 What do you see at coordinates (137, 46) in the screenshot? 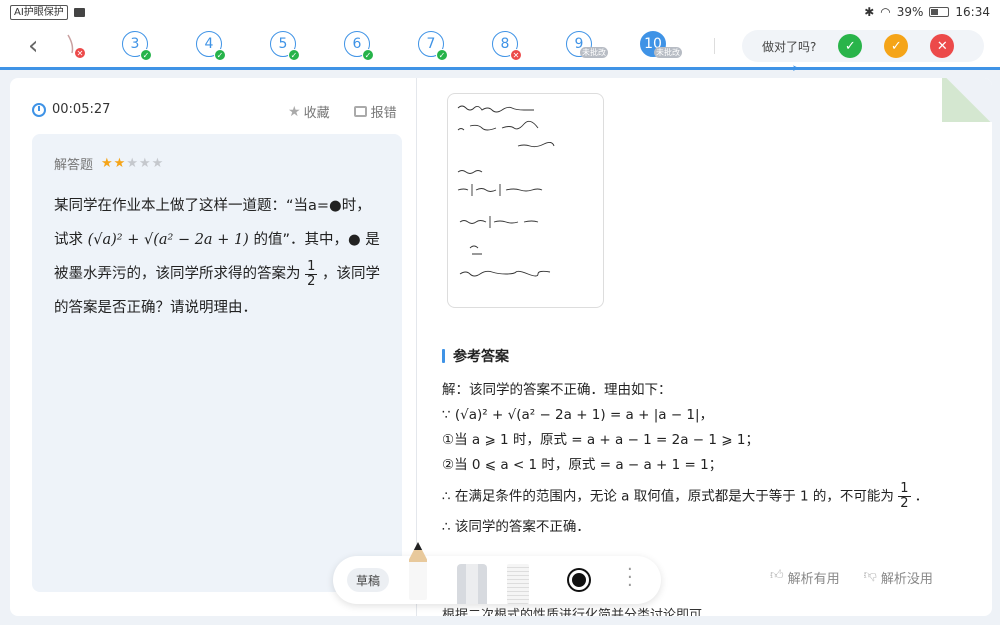
I see `question-nav-item: 3 ✓` at bounding box center [137, 46].